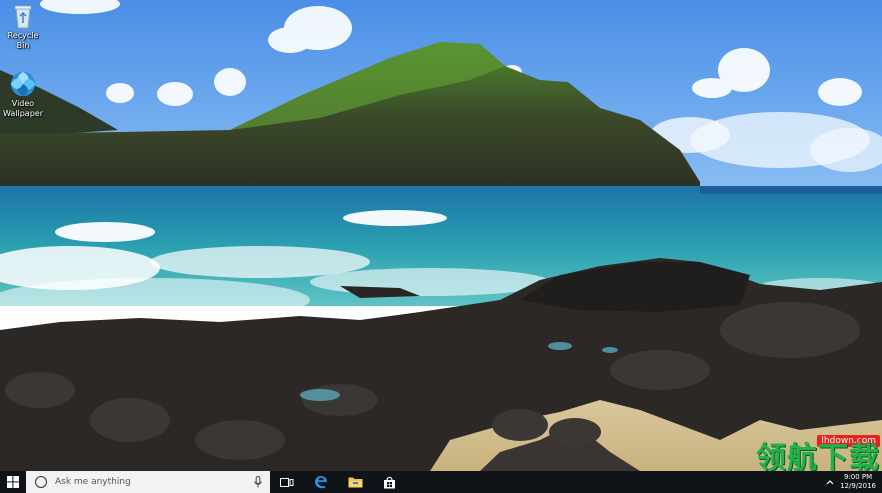 This screenshot has width=882, height=493. Describe the element at coordinates (818, 456) in the screenshot. I see `watermark-brand: 领航下载` at that location.